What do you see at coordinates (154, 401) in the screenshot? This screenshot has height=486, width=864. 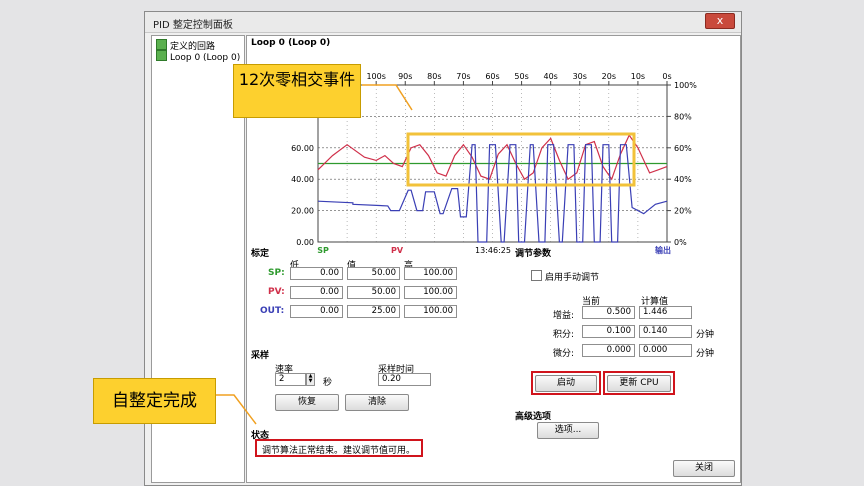 I see `callout-autotune-complete: 自整定完成` at bounding box center [154, 401].